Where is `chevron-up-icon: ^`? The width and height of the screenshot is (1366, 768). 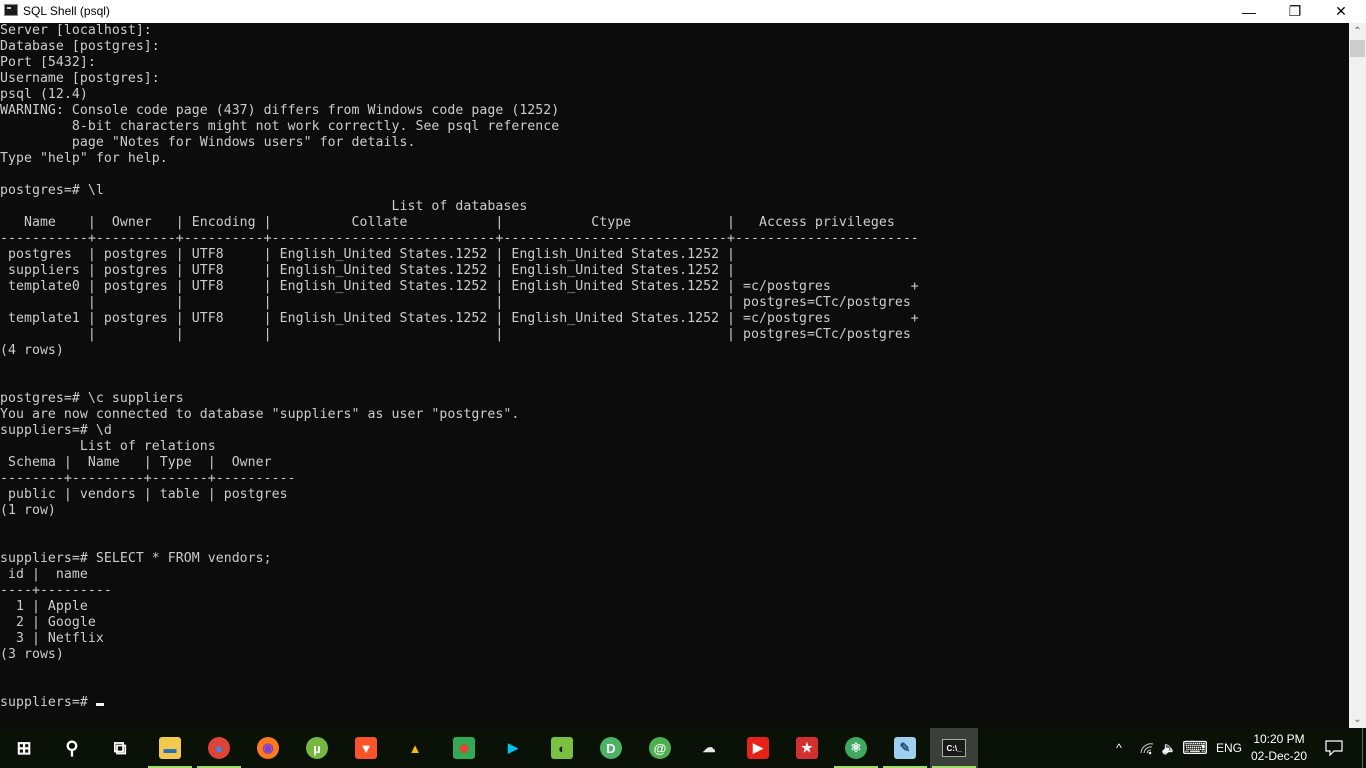 chevron-up-icon: ^ is located at coordinates (1119, 748).